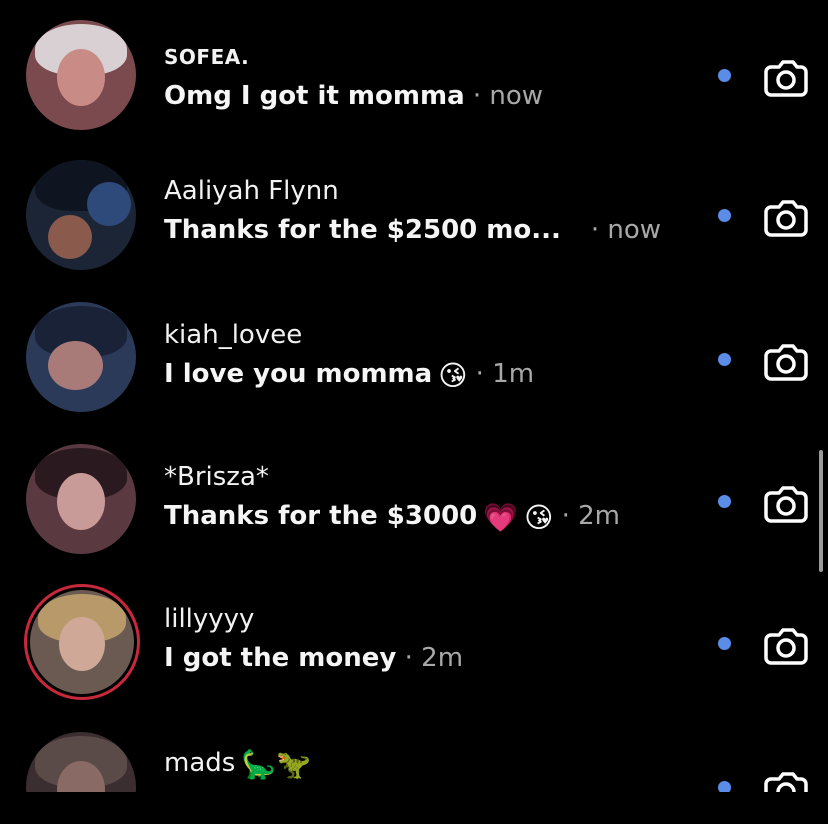 This screenshot has height=824, width=828. I want to click on heart-emoji-icon: 💗, so click(501, 517).